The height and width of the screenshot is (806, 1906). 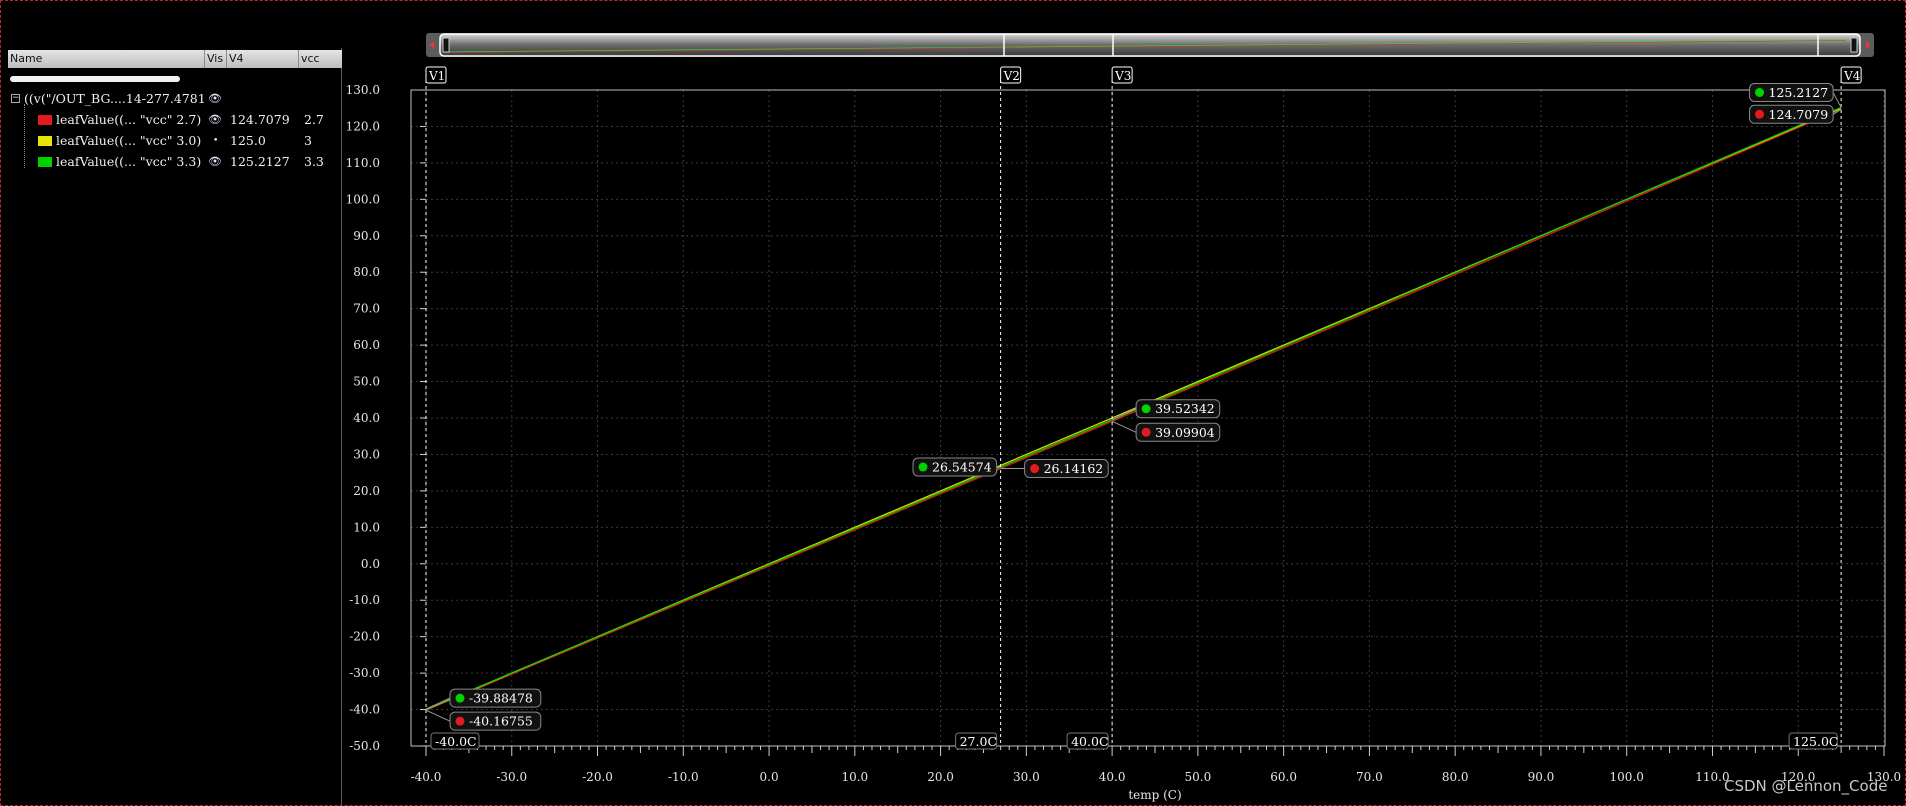 I want to click on marker: 39.52342, so click(x=1166, y=410).